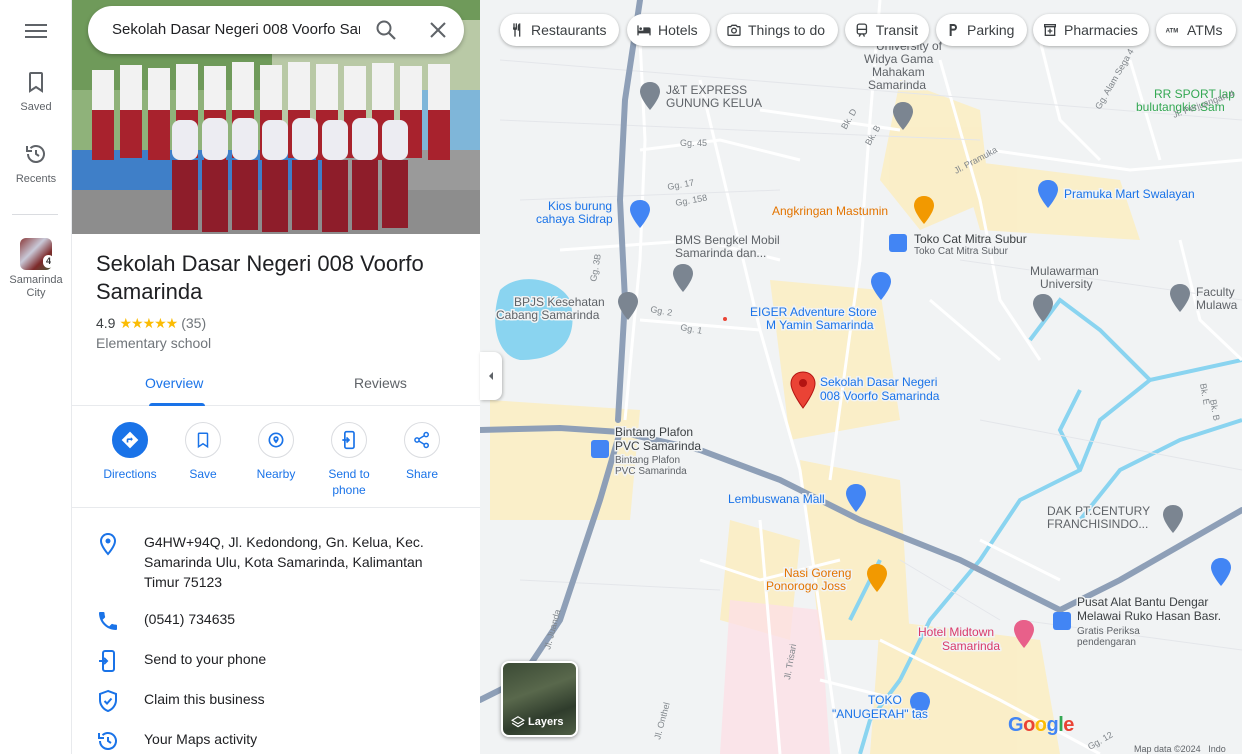 This screenshot has height=754, width=1242. What do you see at coordinates (201, 739) in the screenshot?
I see `maps-activity-text: Your Maps activity` at bounding box center [201, 739].